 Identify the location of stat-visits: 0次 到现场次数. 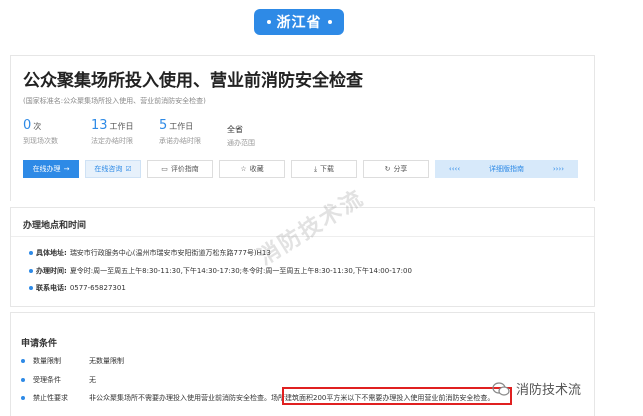
(57, 133).